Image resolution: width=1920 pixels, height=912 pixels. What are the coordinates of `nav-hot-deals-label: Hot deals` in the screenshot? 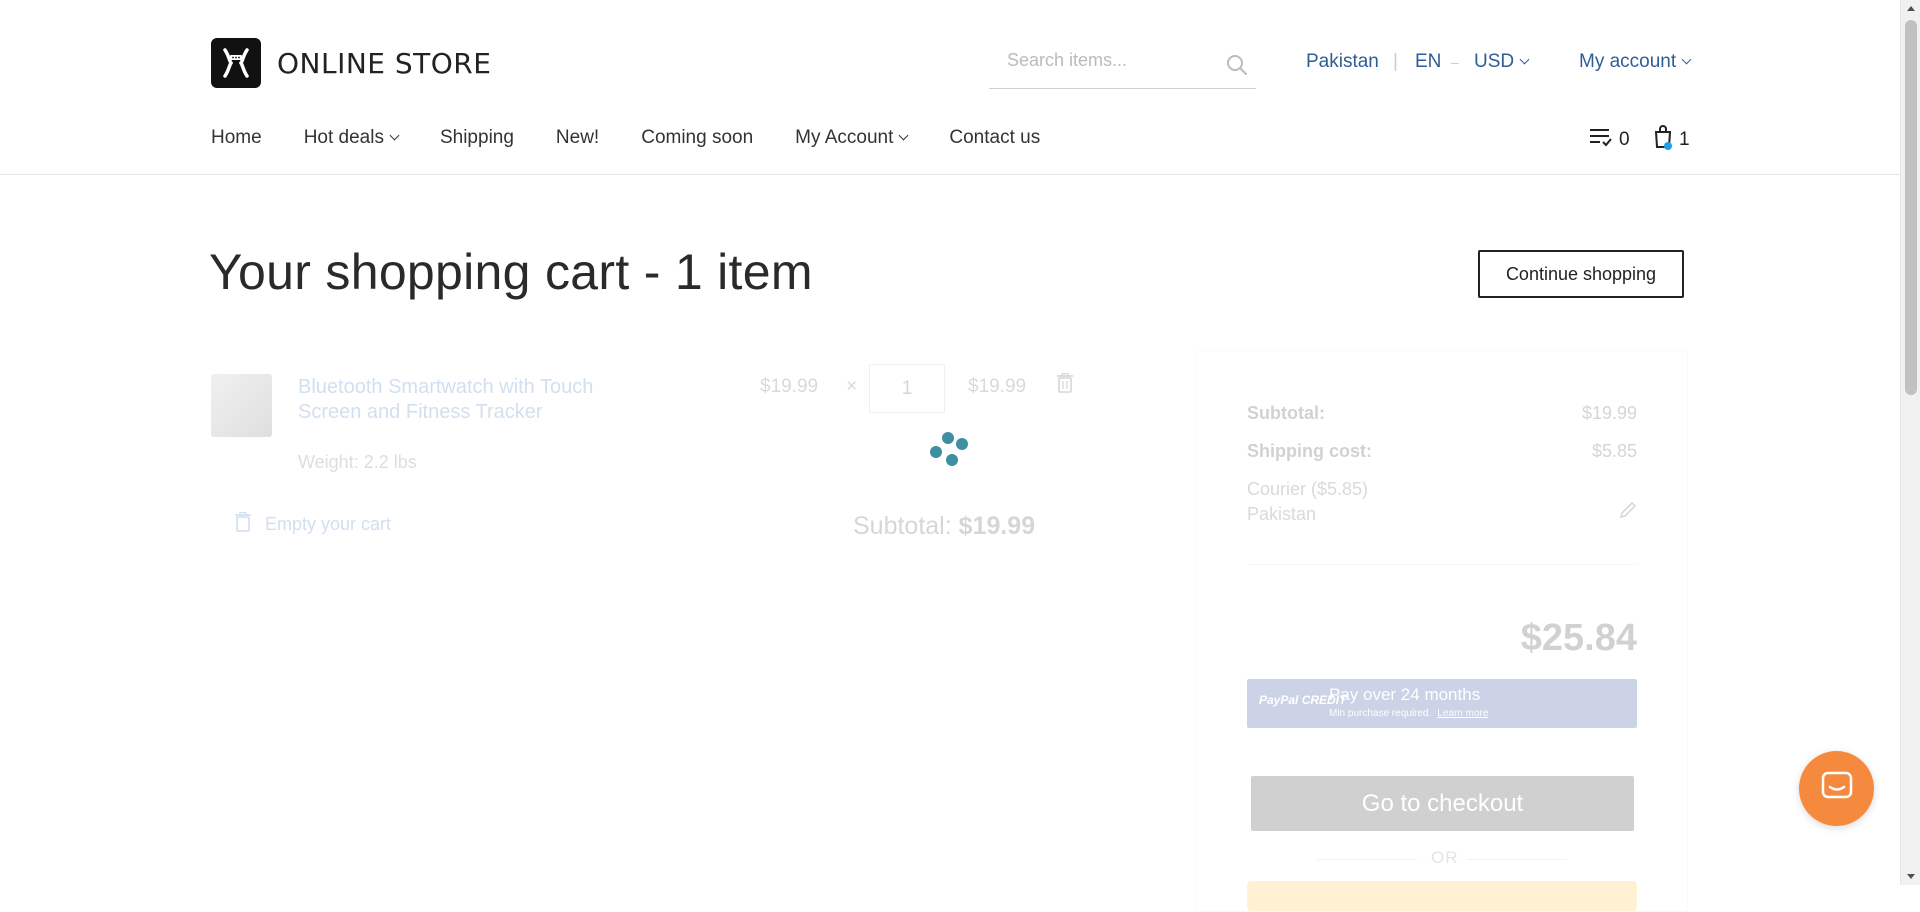 It's located at (343, 137).